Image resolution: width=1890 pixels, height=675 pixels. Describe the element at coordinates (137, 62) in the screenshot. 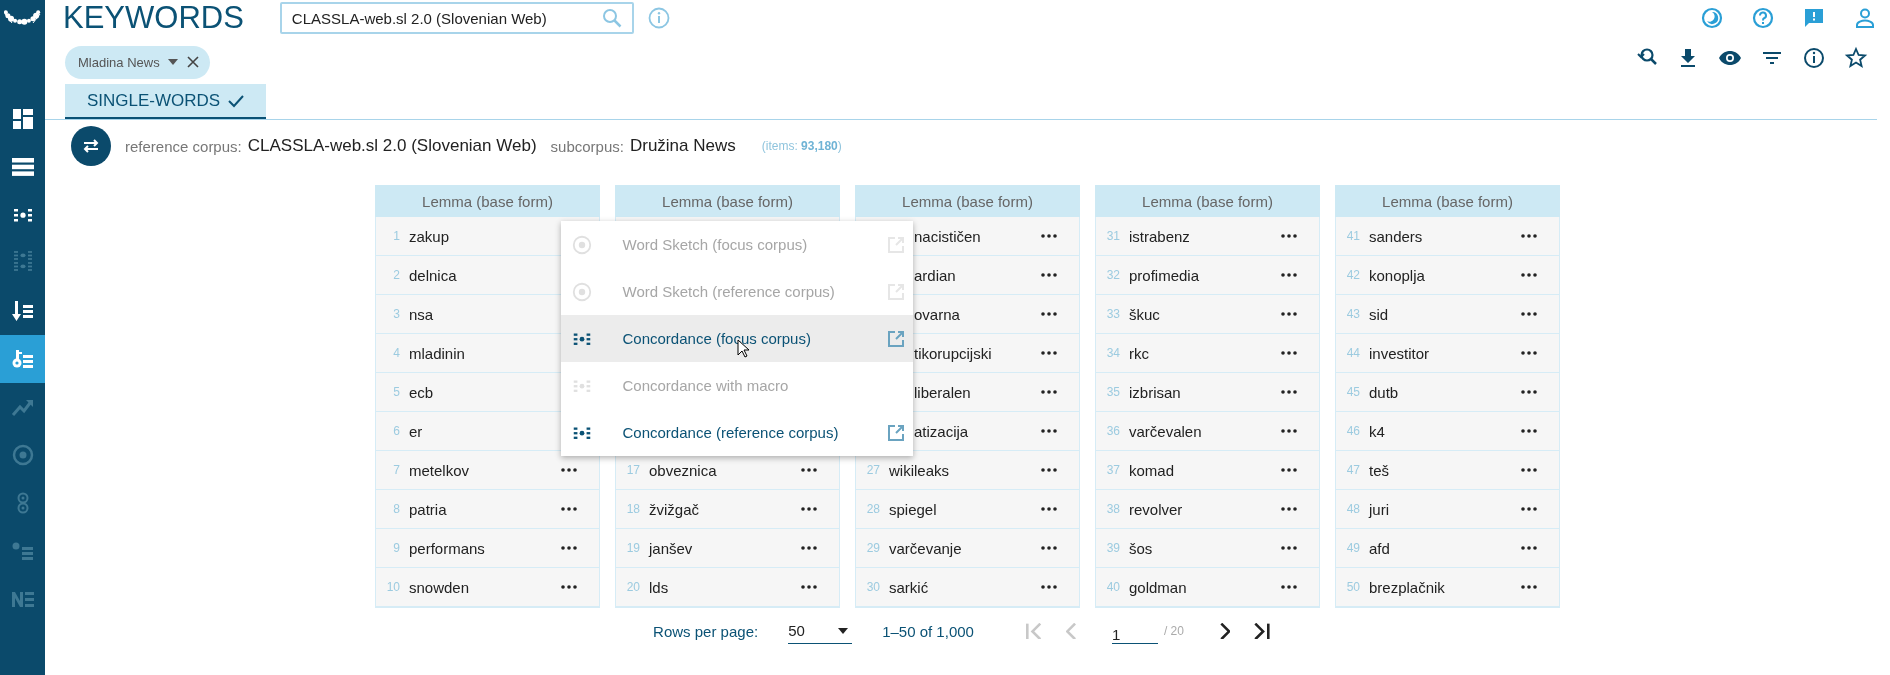

I see `subcorpus-chip: Mladina News` at that location.